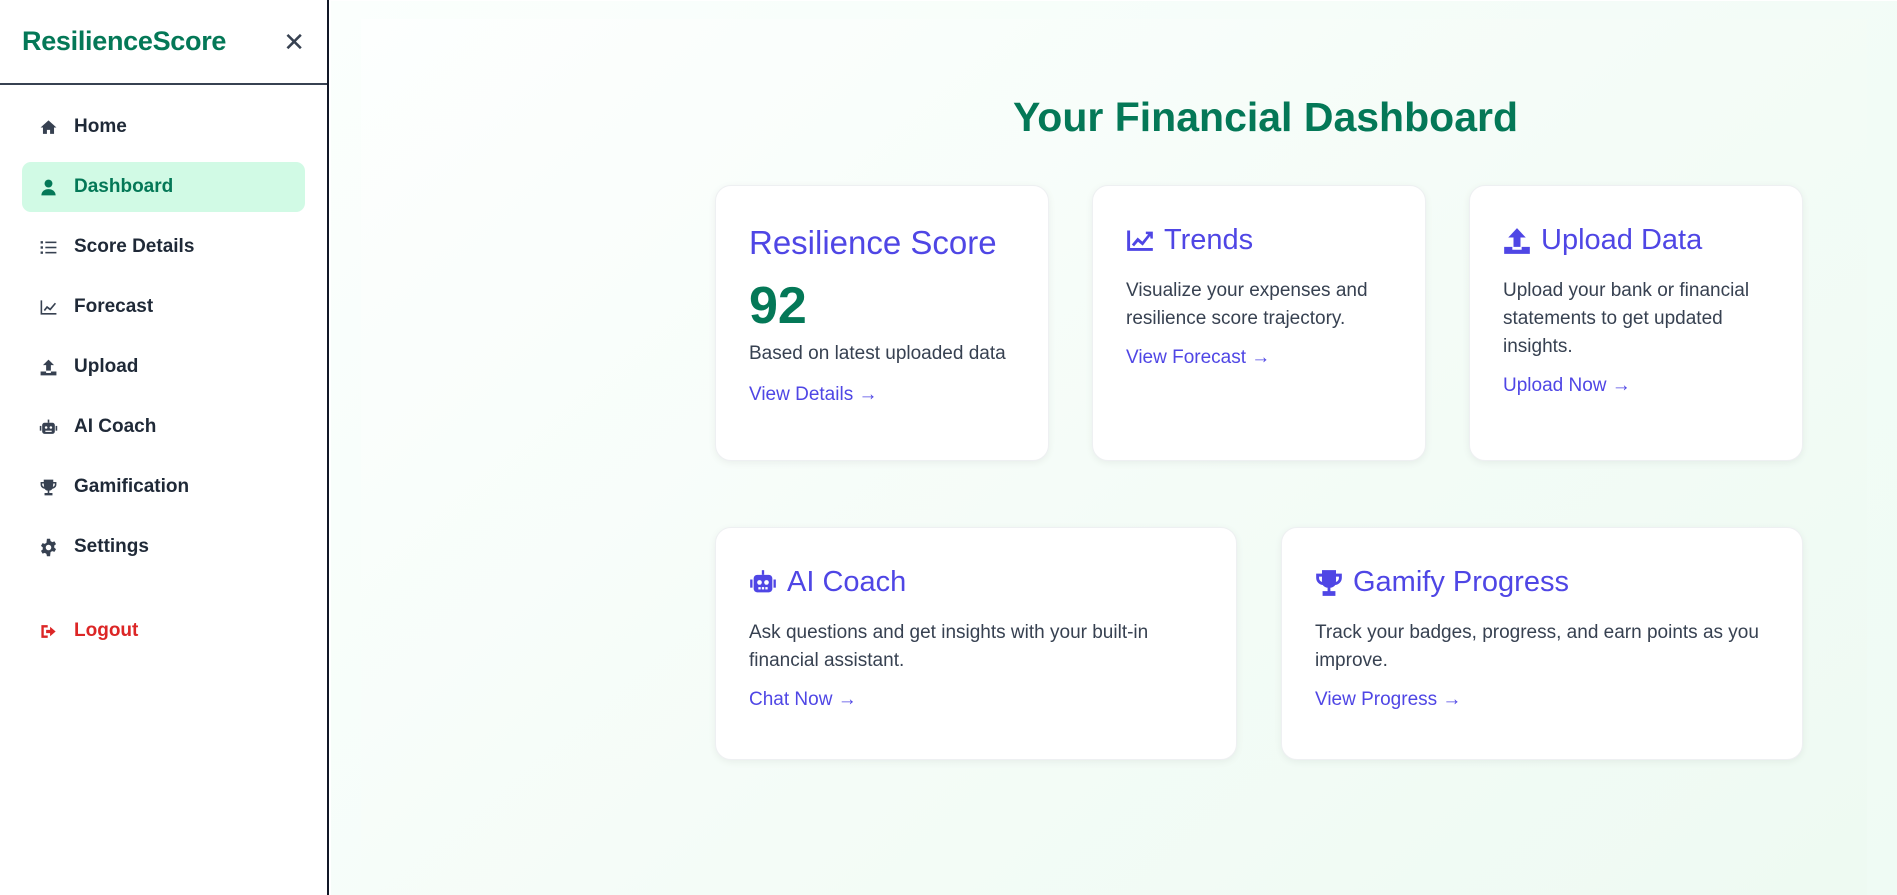  Describe the element at coordinates (48, 127) in the screenshot. I see `home-icon` at that location.